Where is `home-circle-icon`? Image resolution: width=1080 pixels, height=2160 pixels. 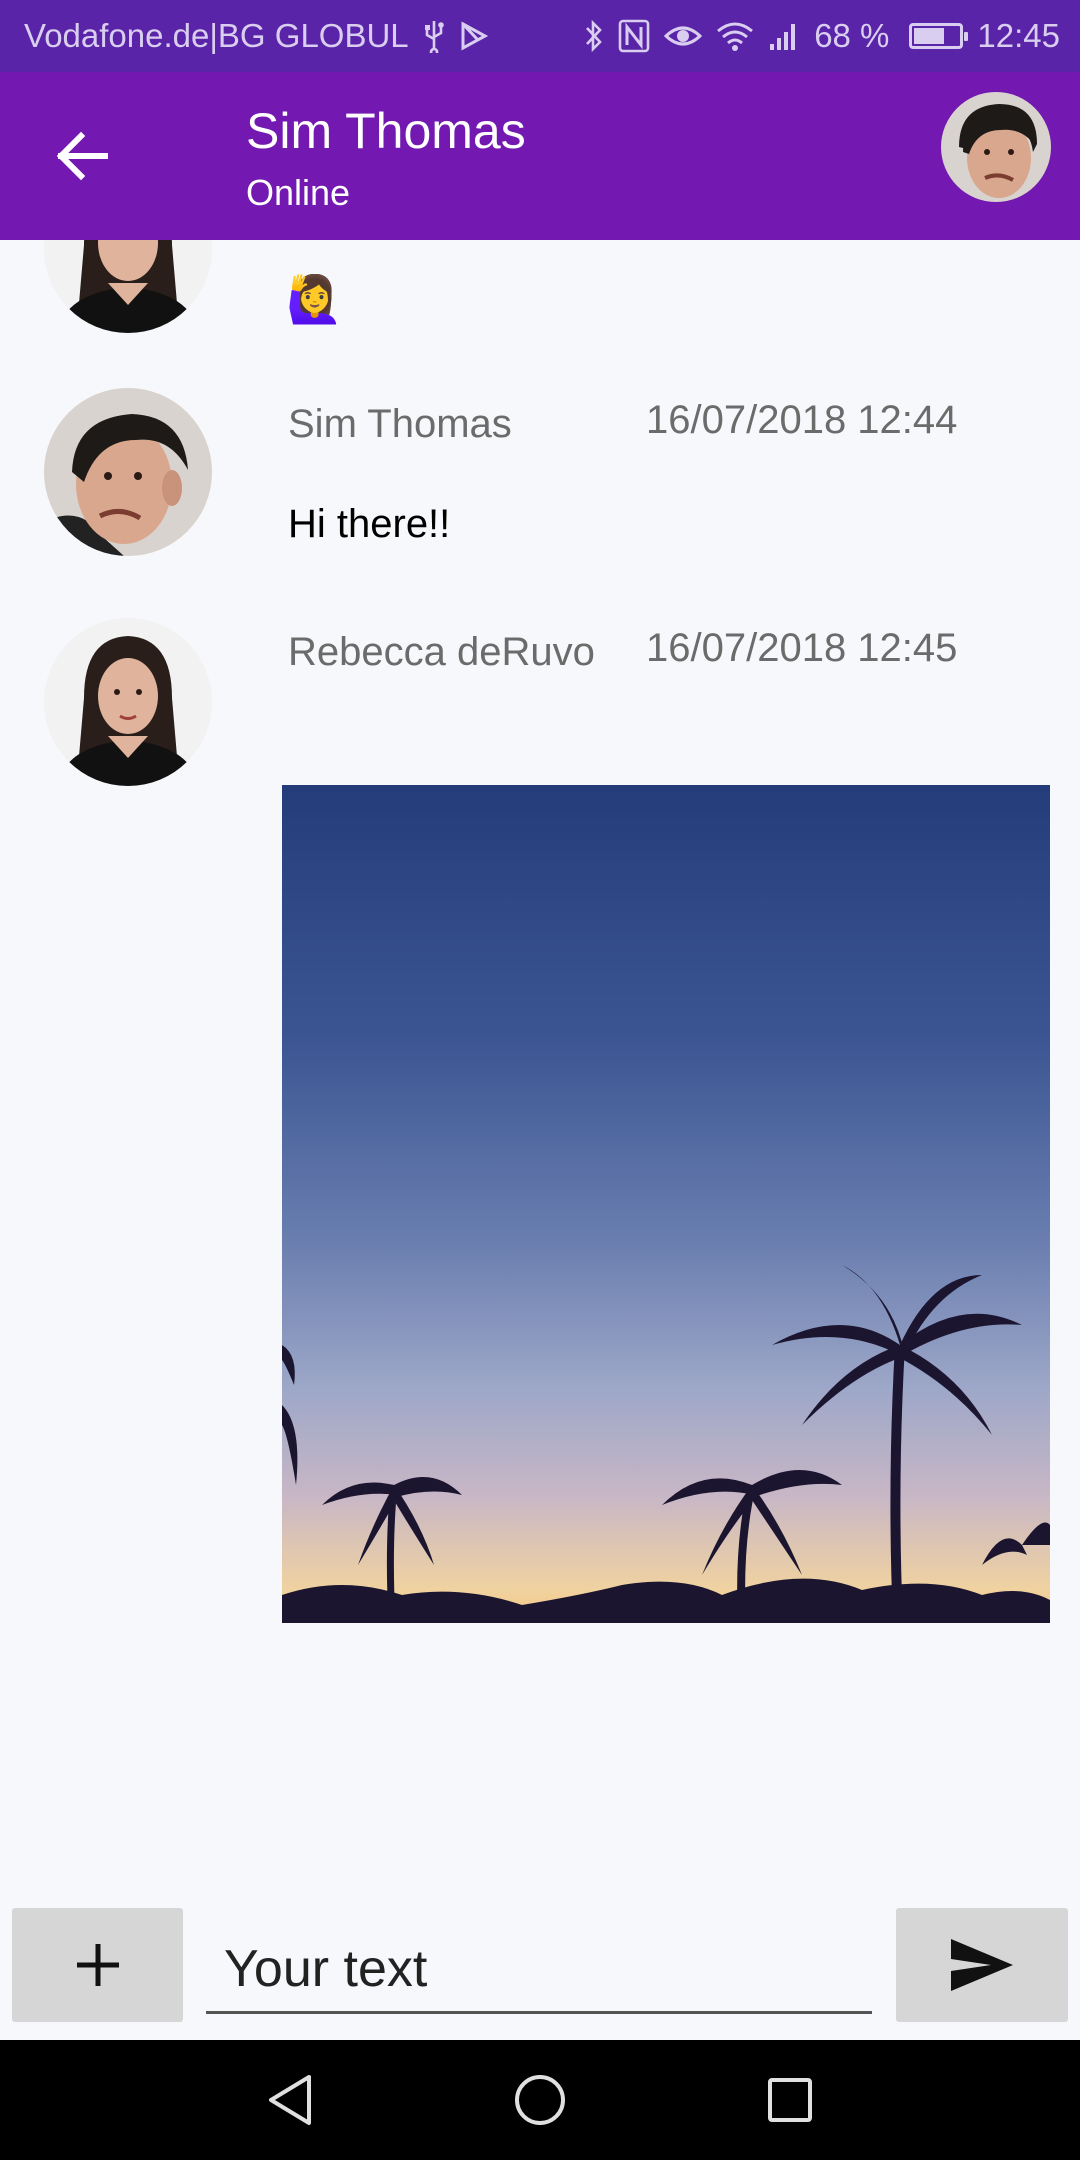
home-circle-icon is located at coordinates (540, 2100).